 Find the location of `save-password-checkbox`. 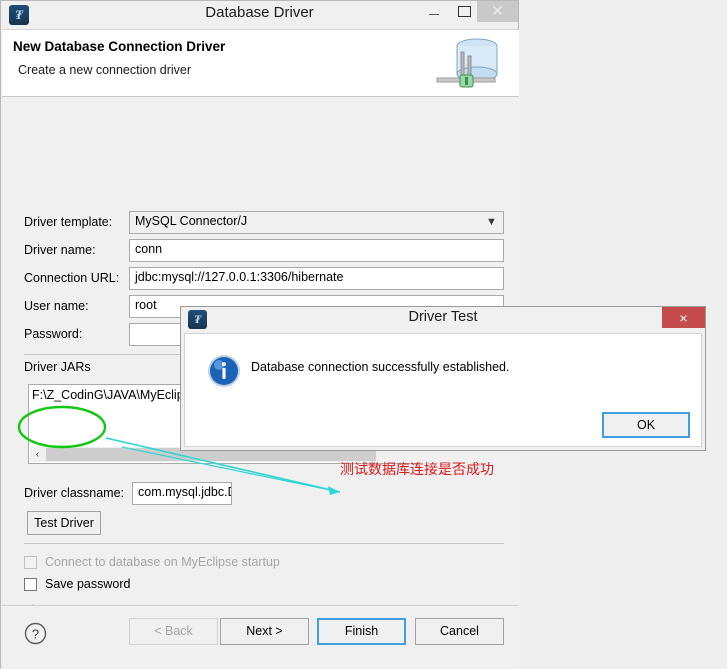

save-password-checkbox is located at coordinates (30, 584).